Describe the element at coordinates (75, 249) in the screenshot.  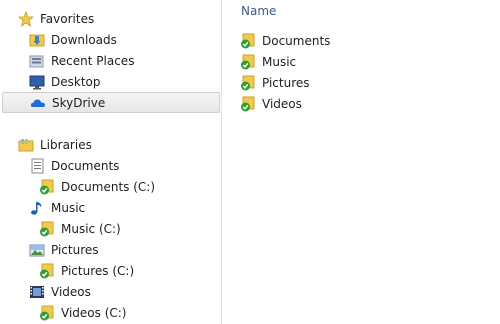
I see `nav-item-label: Pictures` at that location.